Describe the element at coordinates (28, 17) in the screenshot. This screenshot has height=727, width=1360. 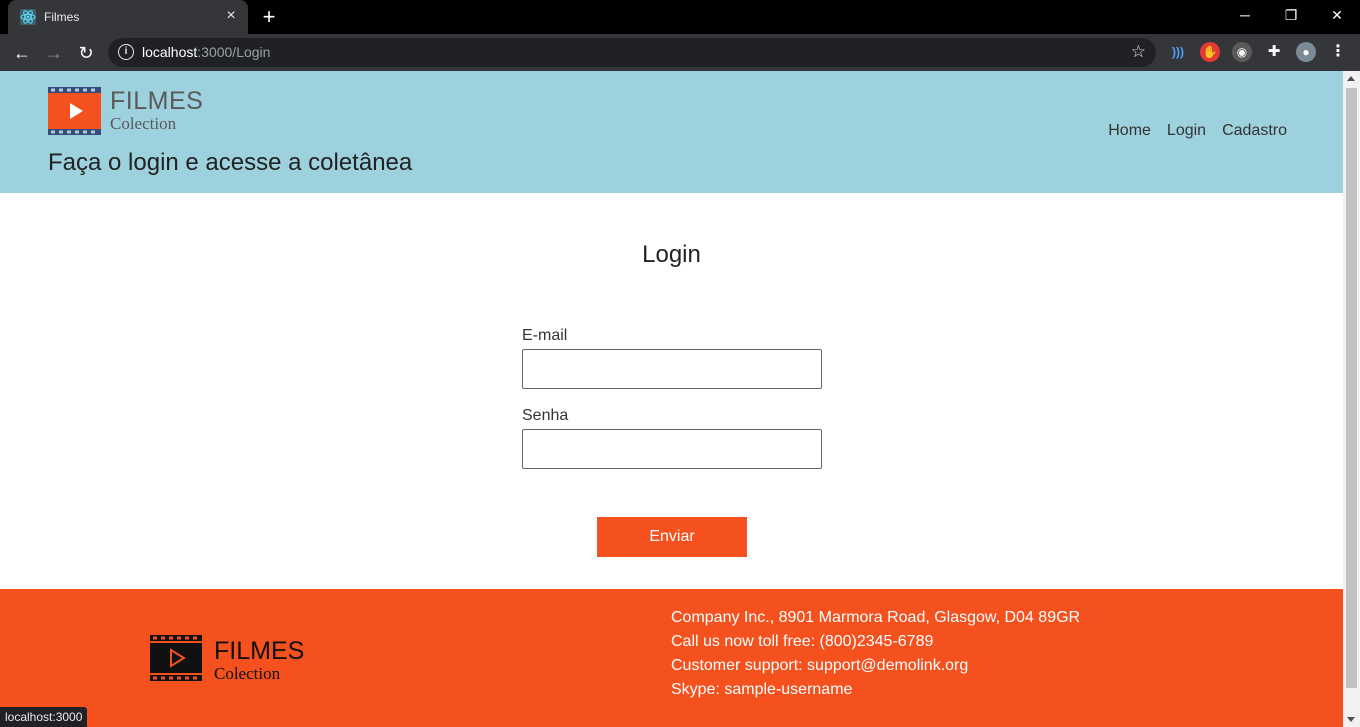
I see `react-icon` at that location.